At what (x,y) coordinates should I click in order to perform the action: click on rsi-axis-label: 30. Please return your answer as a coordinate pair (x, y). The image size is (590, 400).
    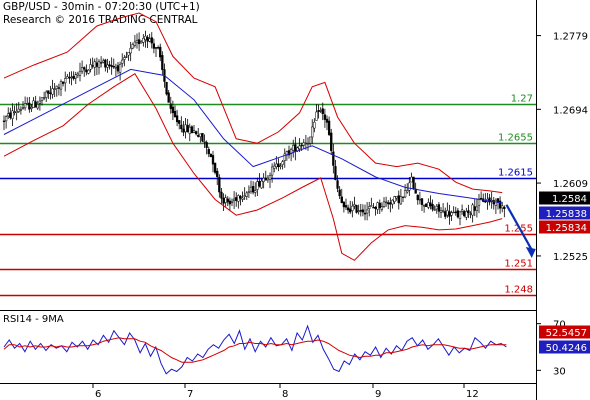
    Looking at the image, I should click on (559, 371).